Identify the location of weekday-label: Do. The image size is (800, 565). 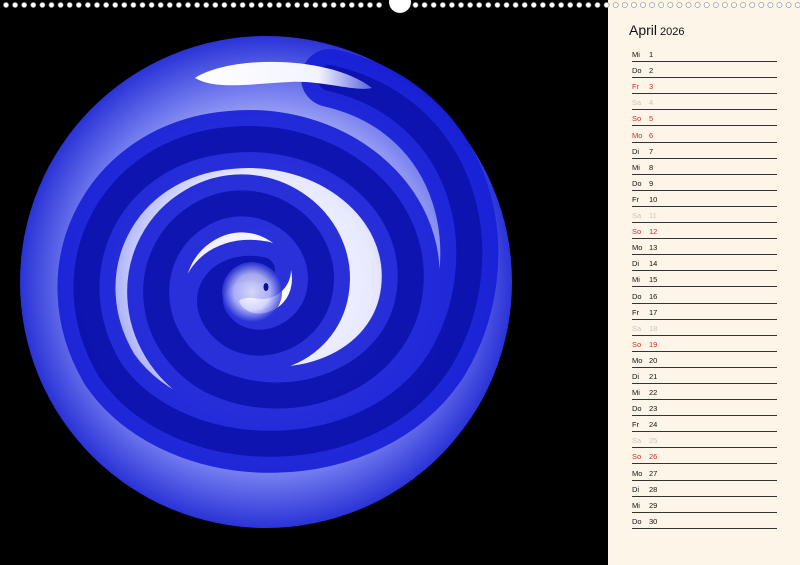
(637, 521).